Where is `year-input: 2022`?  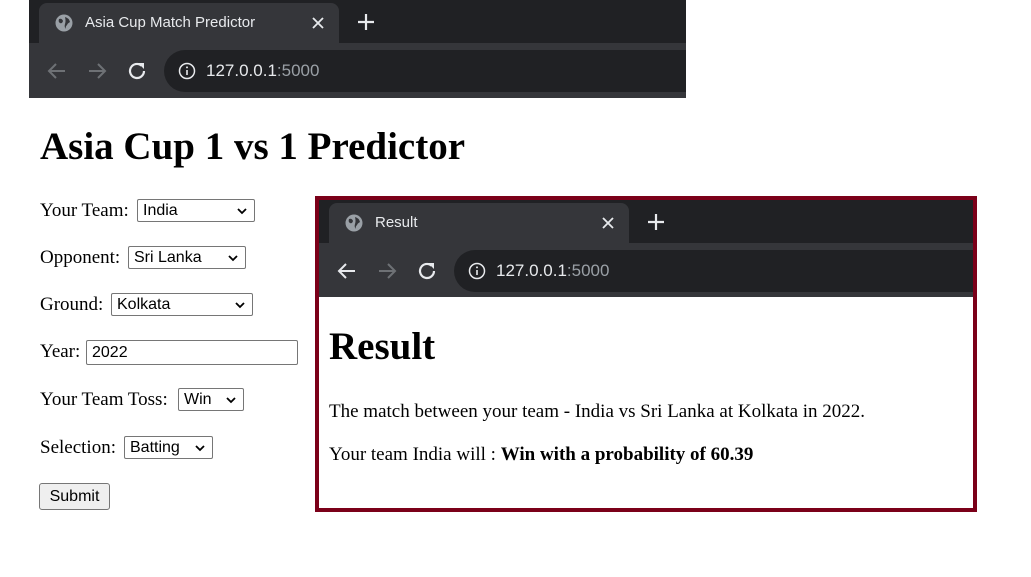 year-input: 2022 is located at coordinates (192, 352).